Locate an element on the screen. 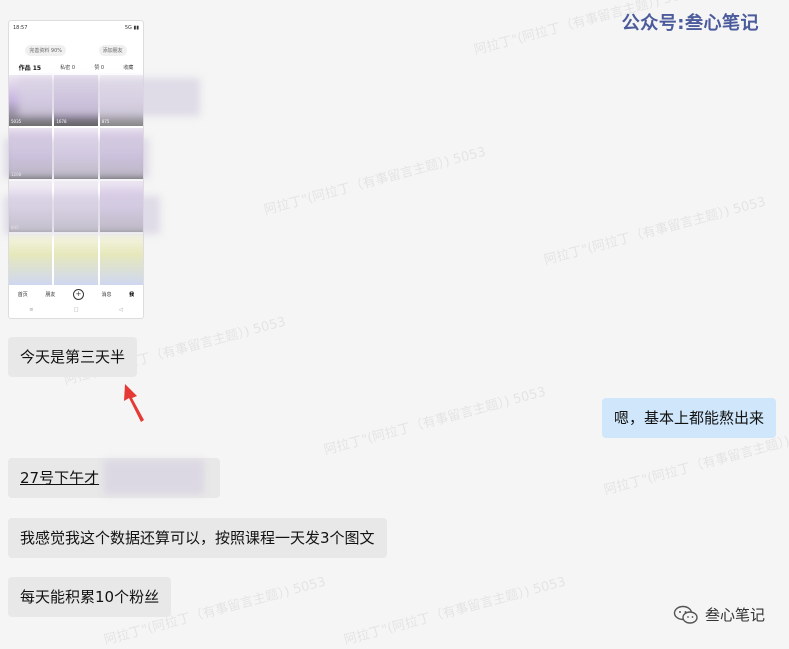  message-bubble: 我感觉我这个数据还算可以，按照课程一天发3个图文 is located at coordinates (197, 538).